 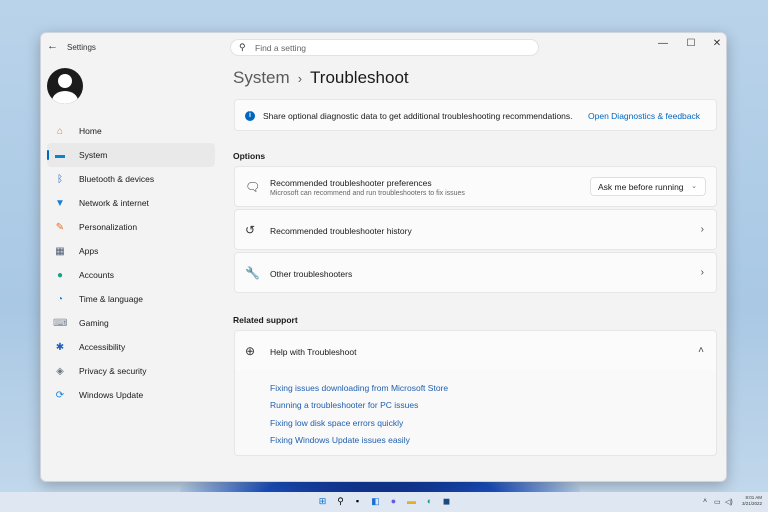 What do you see at coordinates (89, 251) in the screenshot?
I see `sidebar-item-label: Apps` at bounding box center [89, 251].